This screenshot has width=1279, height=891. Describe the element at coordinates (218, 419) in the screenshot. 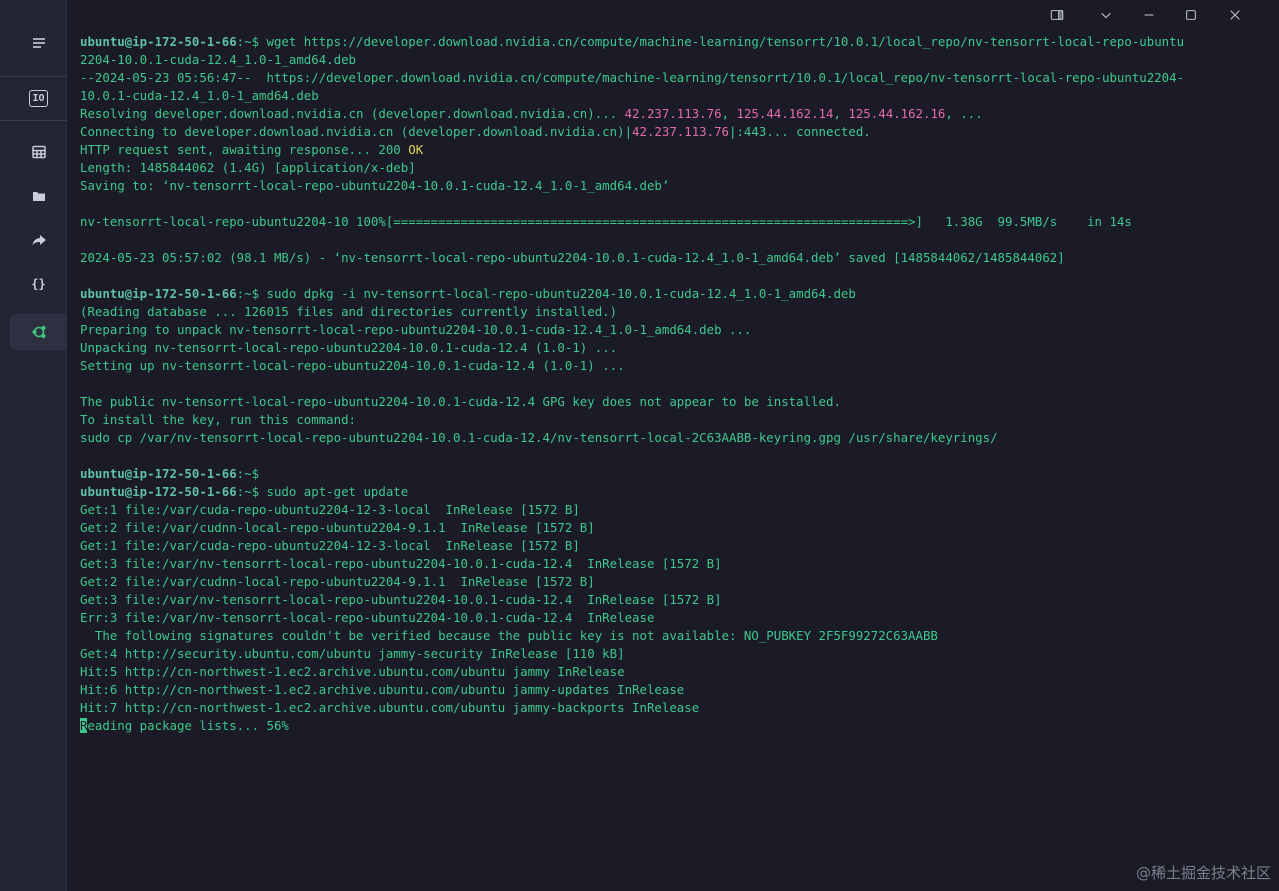

I see `terminal-text: To install the key, run this command:` at that location.